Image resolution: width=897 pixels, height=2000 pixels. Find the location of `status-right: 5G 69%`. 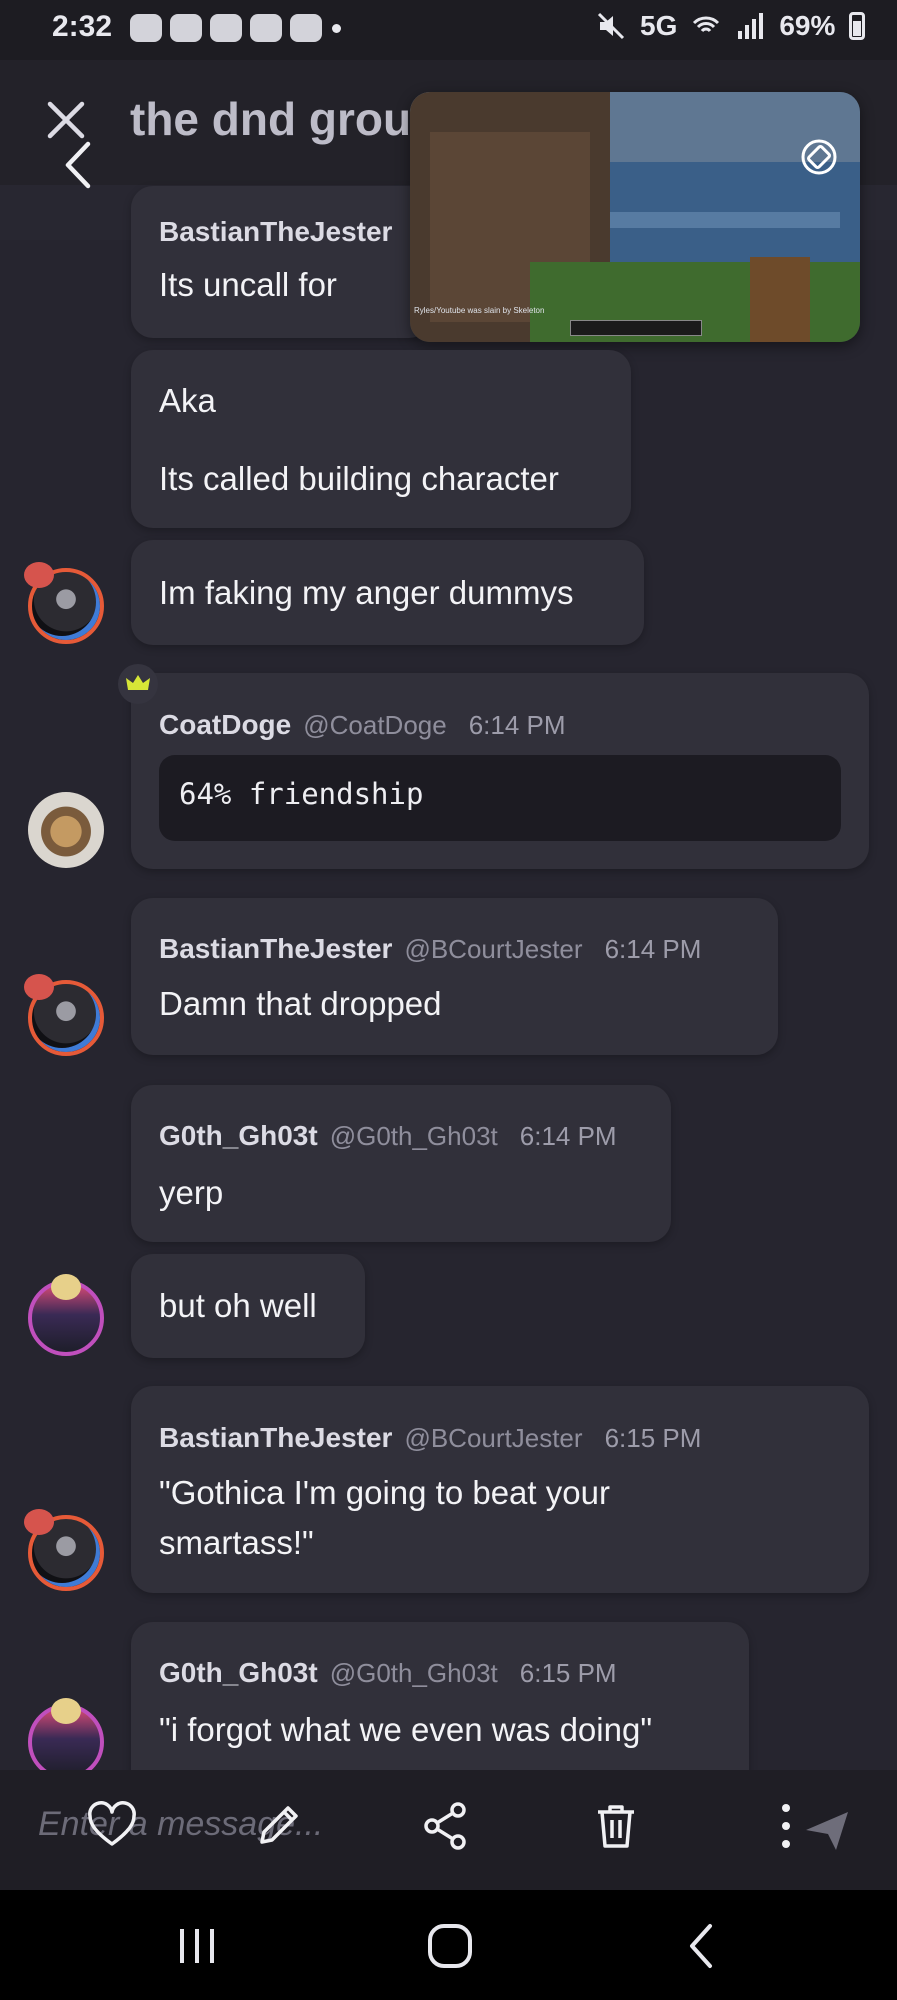

status-right: 5G 69% is located at coordinates (731, 26).